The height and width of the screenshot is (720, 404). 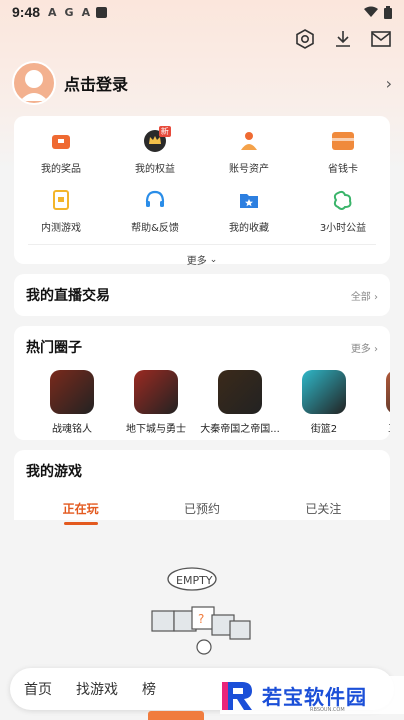 I want to click on empty-state-illustration: EMPTY ?, so click(x=202, y=615).